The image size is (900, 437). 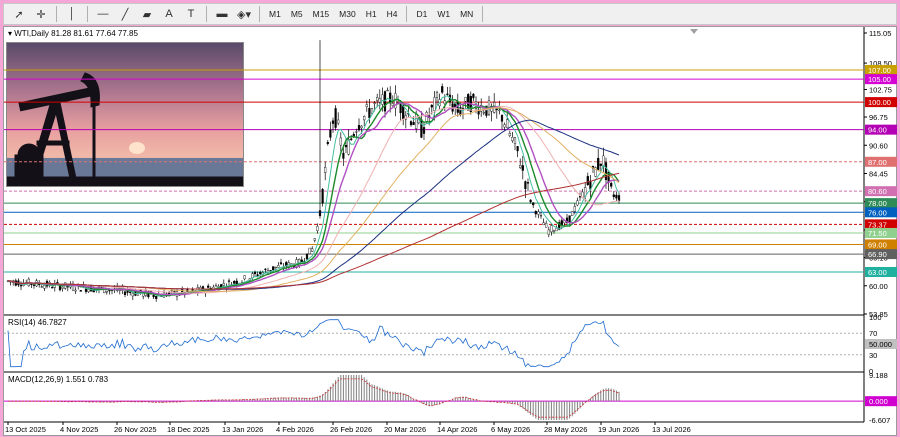 What do you see at coordinates (103, 14) in the screenshot?
I see `horizontal-line-icon: —` at bounding box center [103, 14].